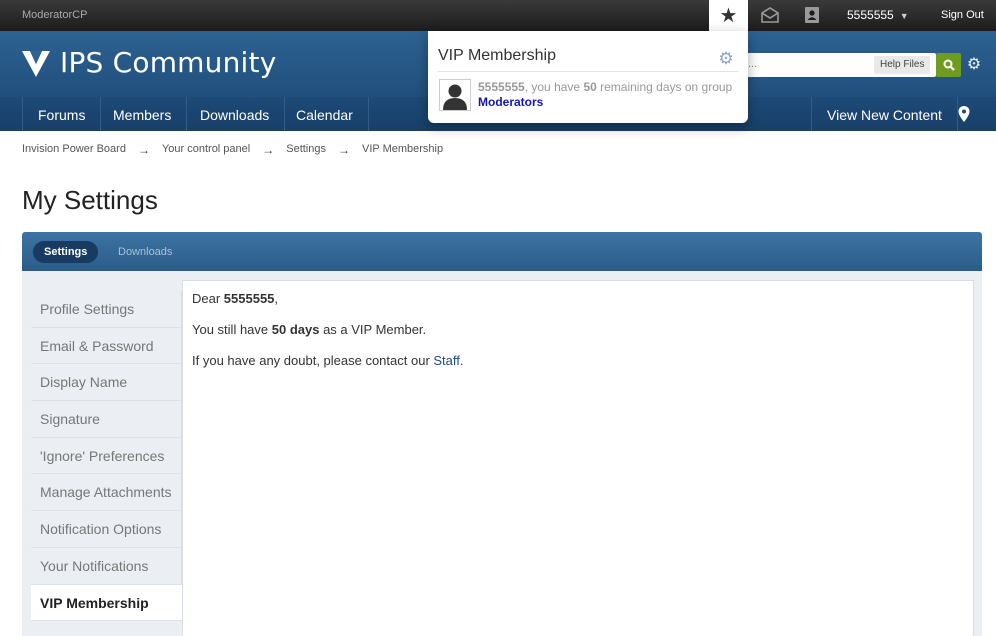 The height and width of the screenshot is (636, 996). What do you see at coordinates (728, 15) in the screenshot?
I see `star-icon: ★` at bounding box center [728, 15].